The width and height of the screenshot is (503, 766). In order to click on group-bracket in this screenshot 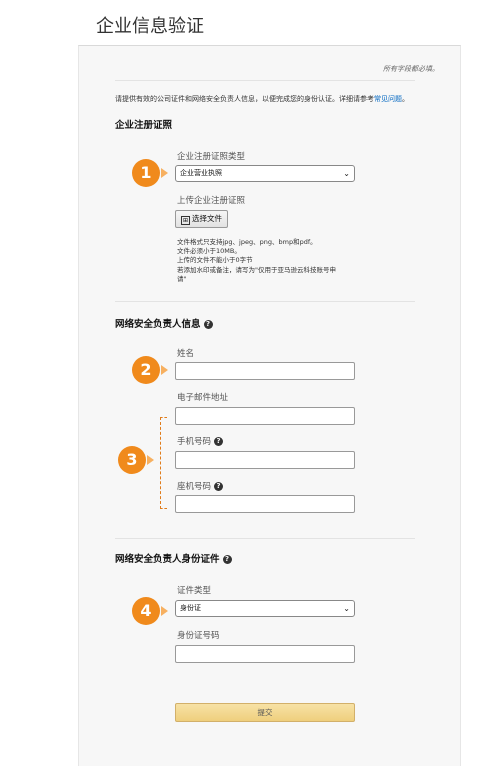, I will do `click(163, 463)`.